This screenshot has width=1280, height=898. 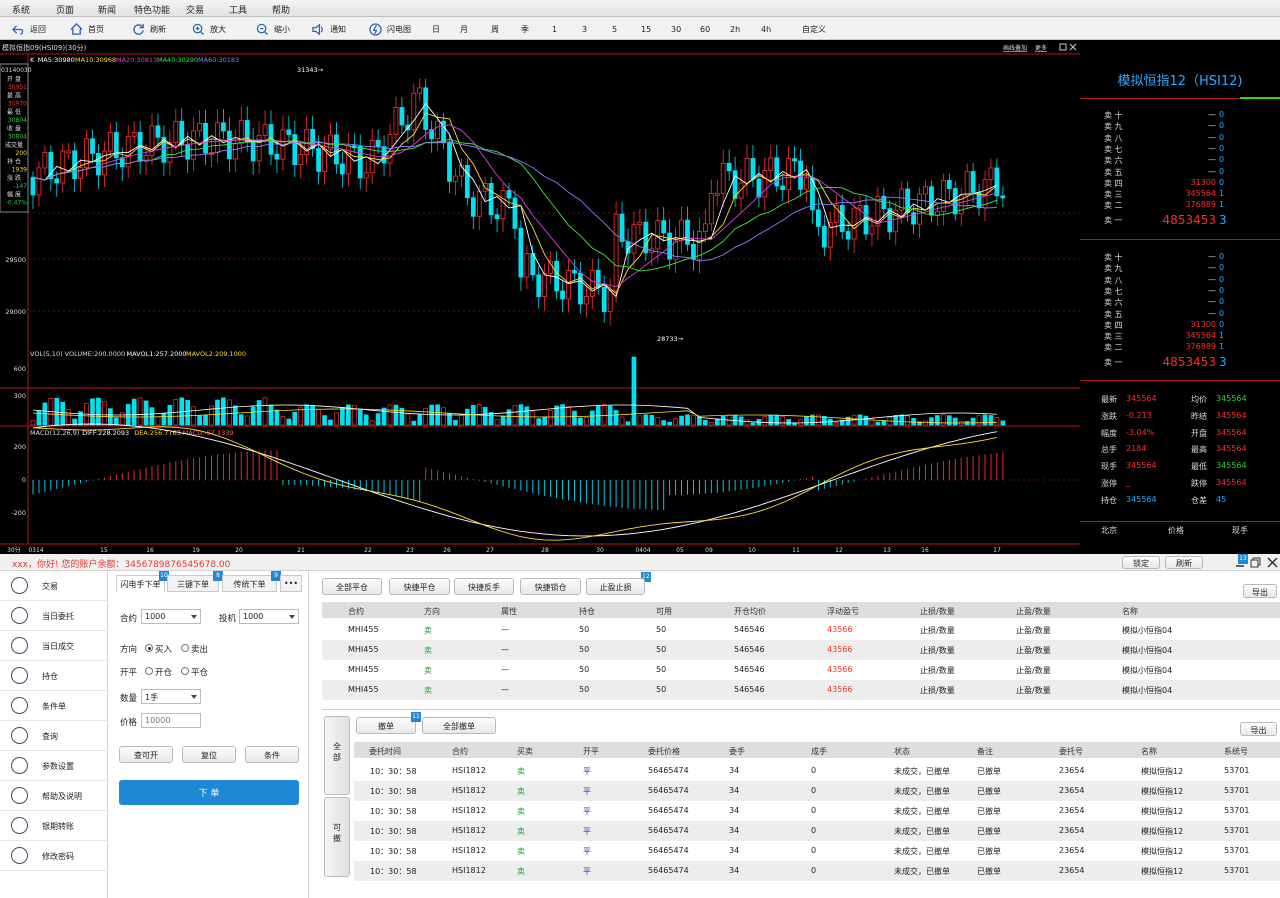 What do you see at coordinates (484, 586) in the screenshot?
I see `position-action-button: 快捷反手` at bounding box center [484, 586].